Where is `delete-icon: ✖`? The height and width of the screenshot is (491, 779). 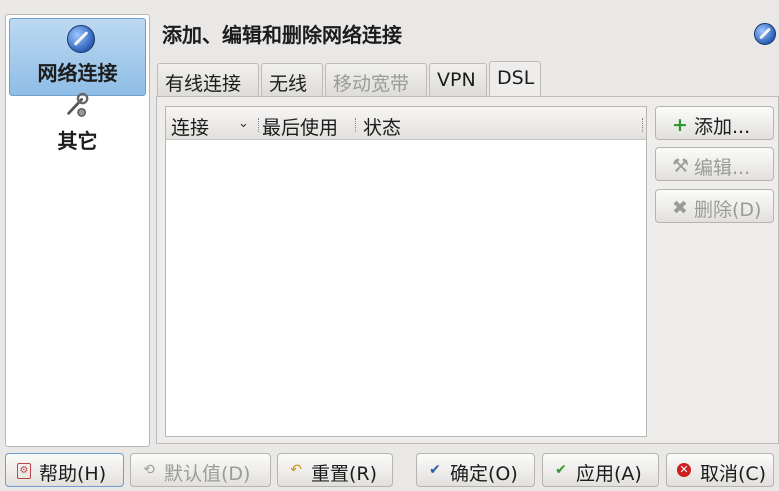 delete-icon: ✖ is located at coordinates (680, 208).